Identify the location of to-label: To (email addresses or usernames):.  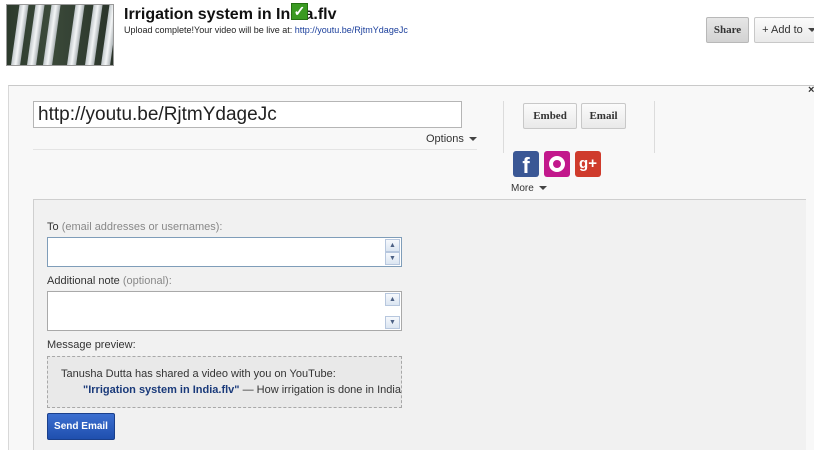
(134, 227).